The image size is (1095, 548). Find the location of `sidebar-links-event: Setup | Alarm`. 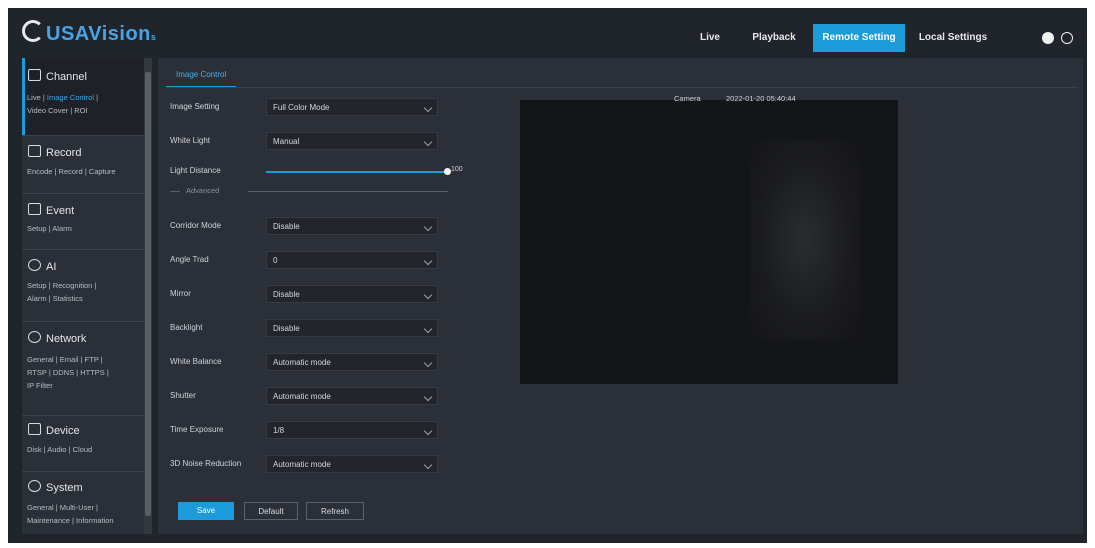

sidebar-links-event: Setup | Alarm is located at coordinates (89, 228).